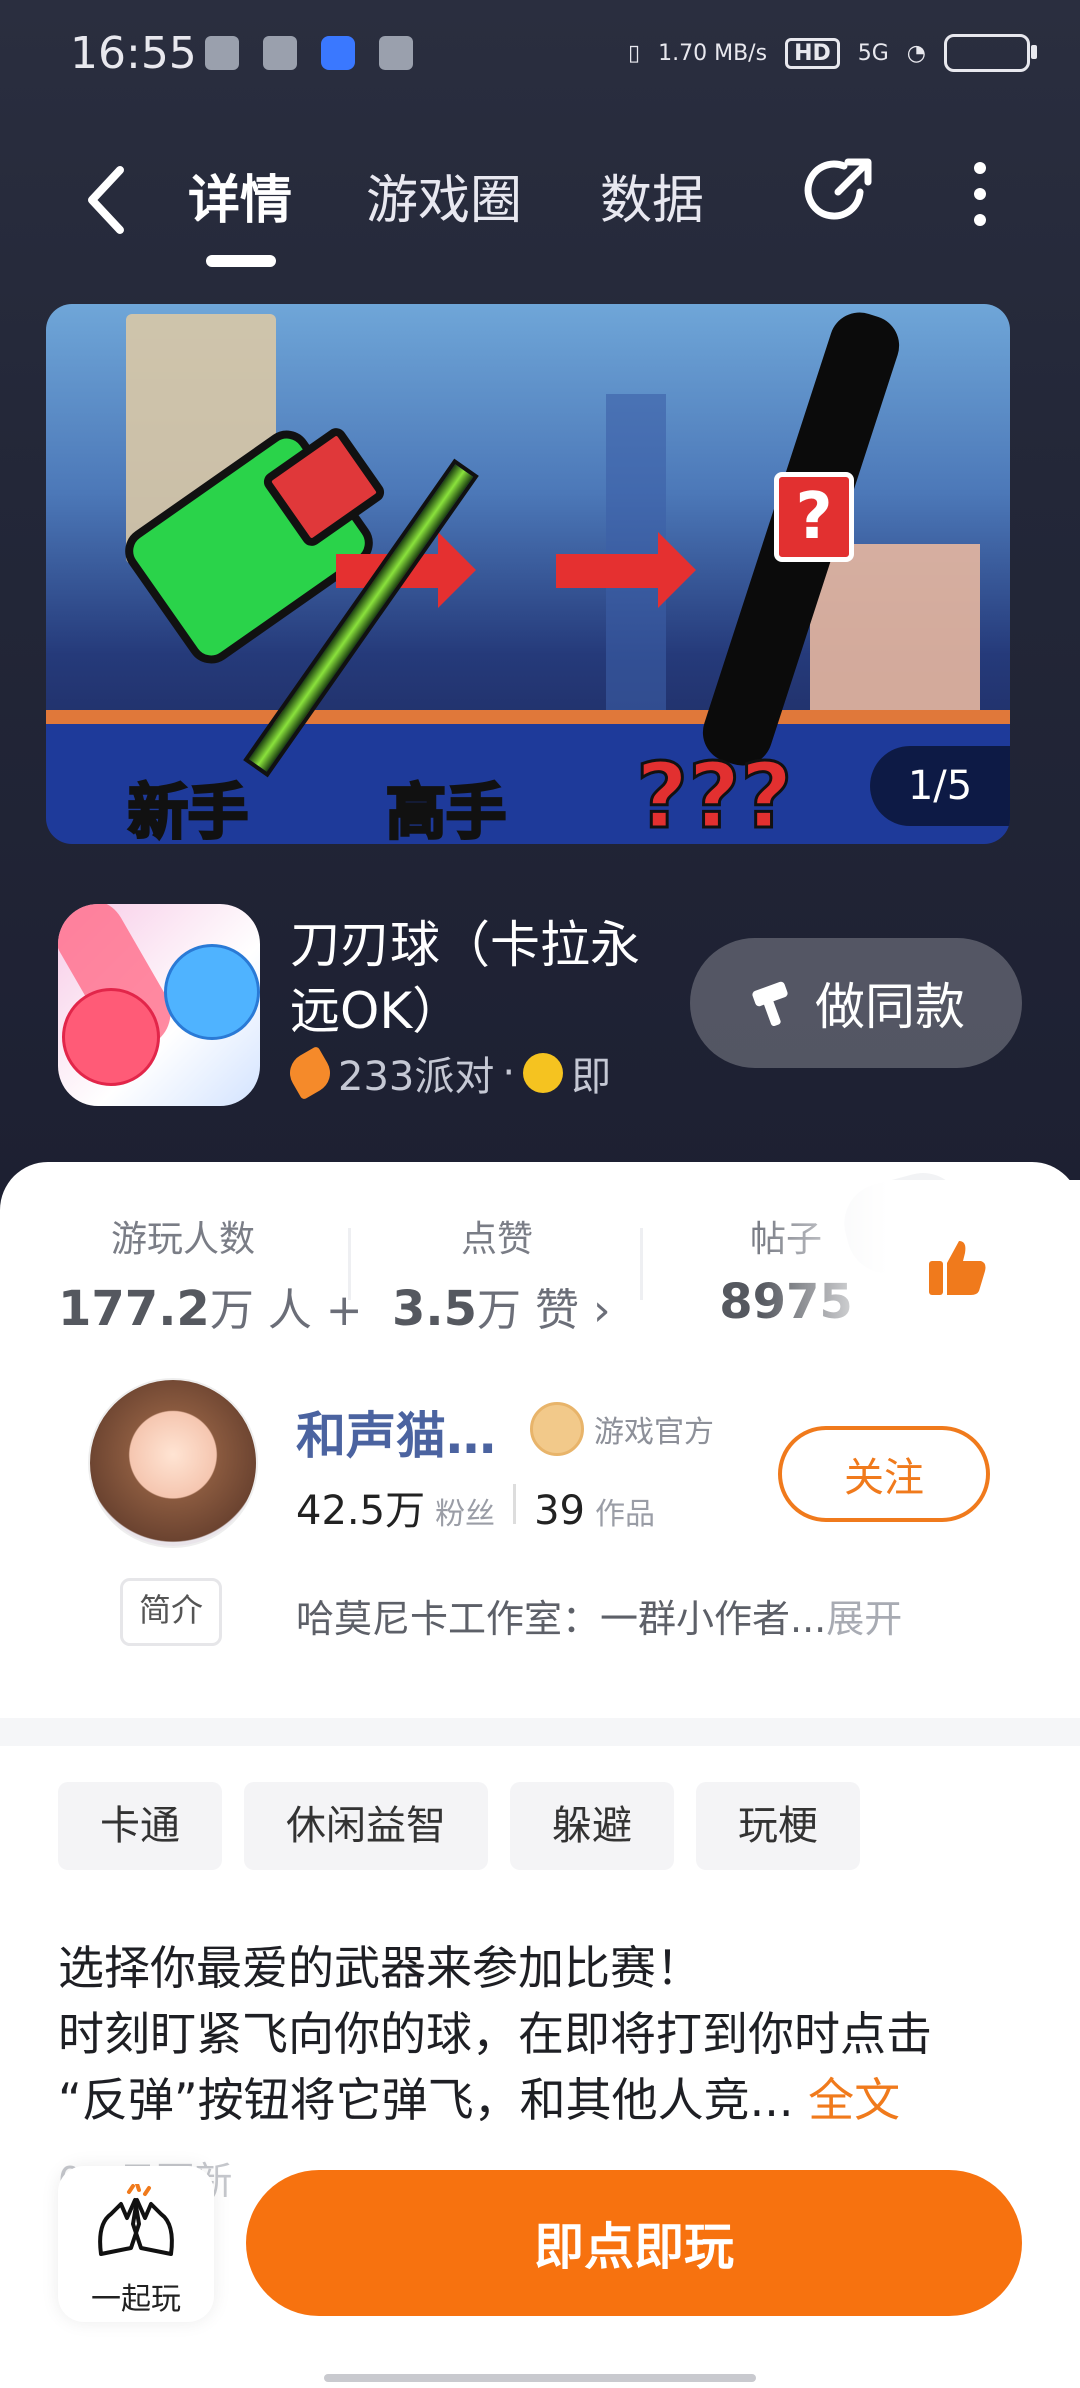 The width and height of the screenshot is (1080, 2388). I want to click on app-icon-red-ball, so click(111, 1037).